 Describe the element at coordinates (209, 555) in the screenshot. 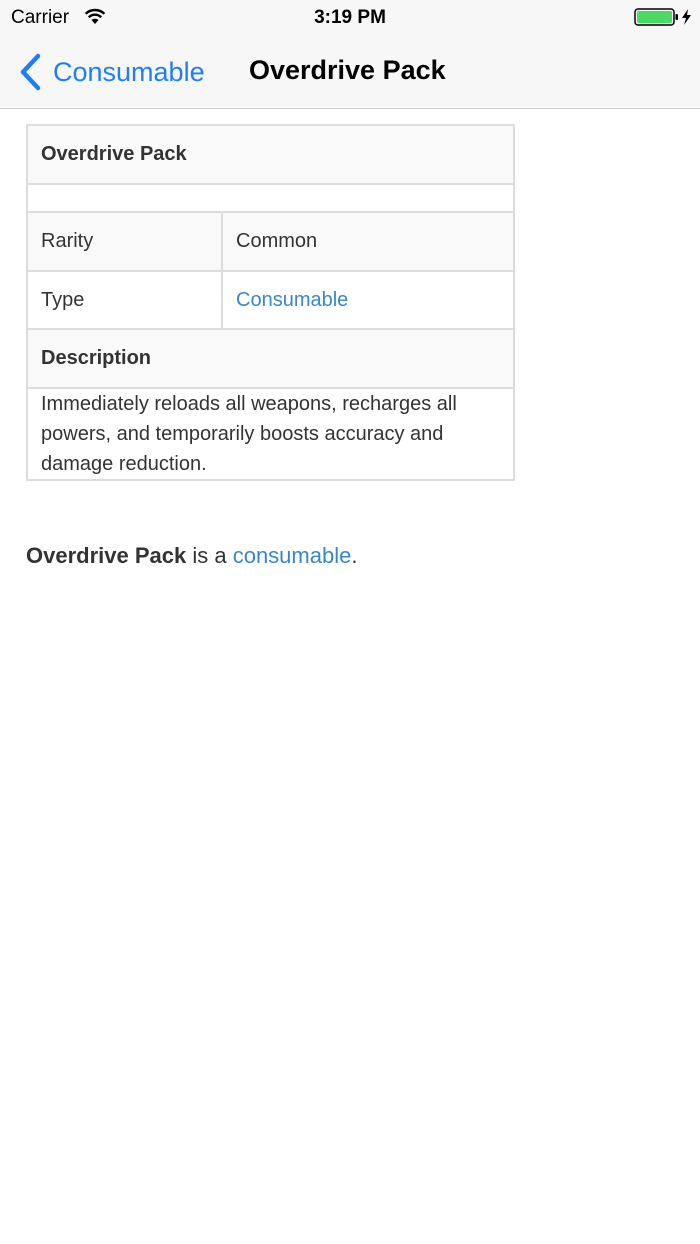

I see `summary-text: is a` at that location.